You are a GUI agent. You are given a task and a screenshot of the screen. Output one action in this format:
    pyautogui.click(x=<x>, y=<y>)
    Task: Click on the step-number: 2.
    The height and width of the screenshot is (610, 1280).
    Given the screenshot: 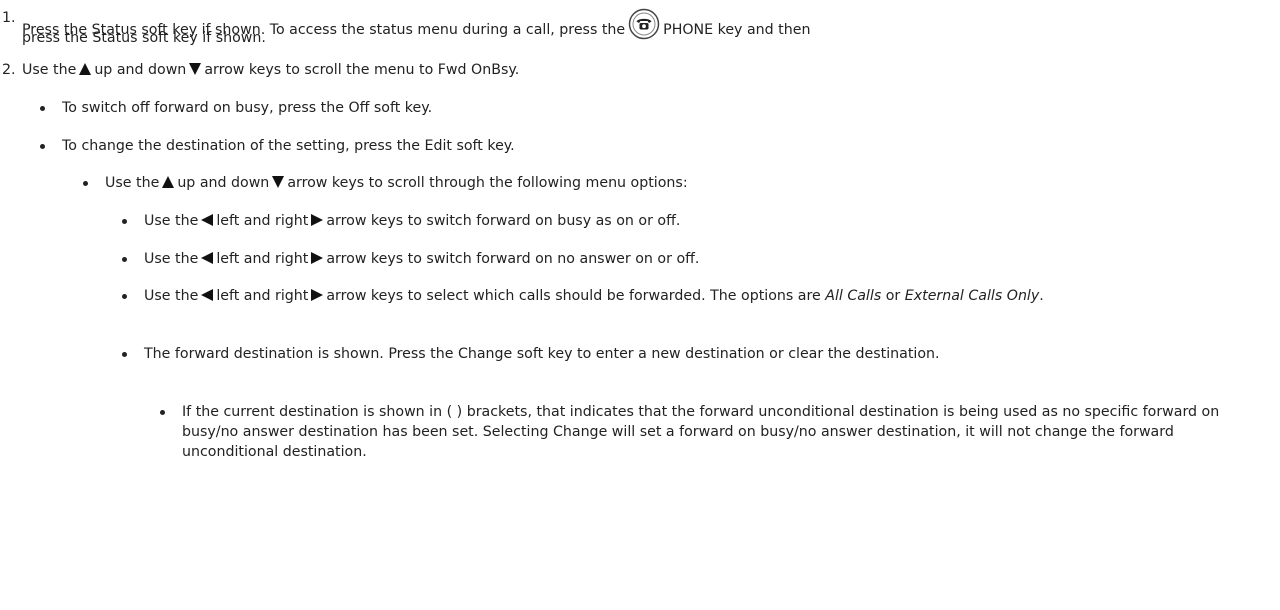 What is the action you would take?
    pyautogui.click(x=9, y=70)
    